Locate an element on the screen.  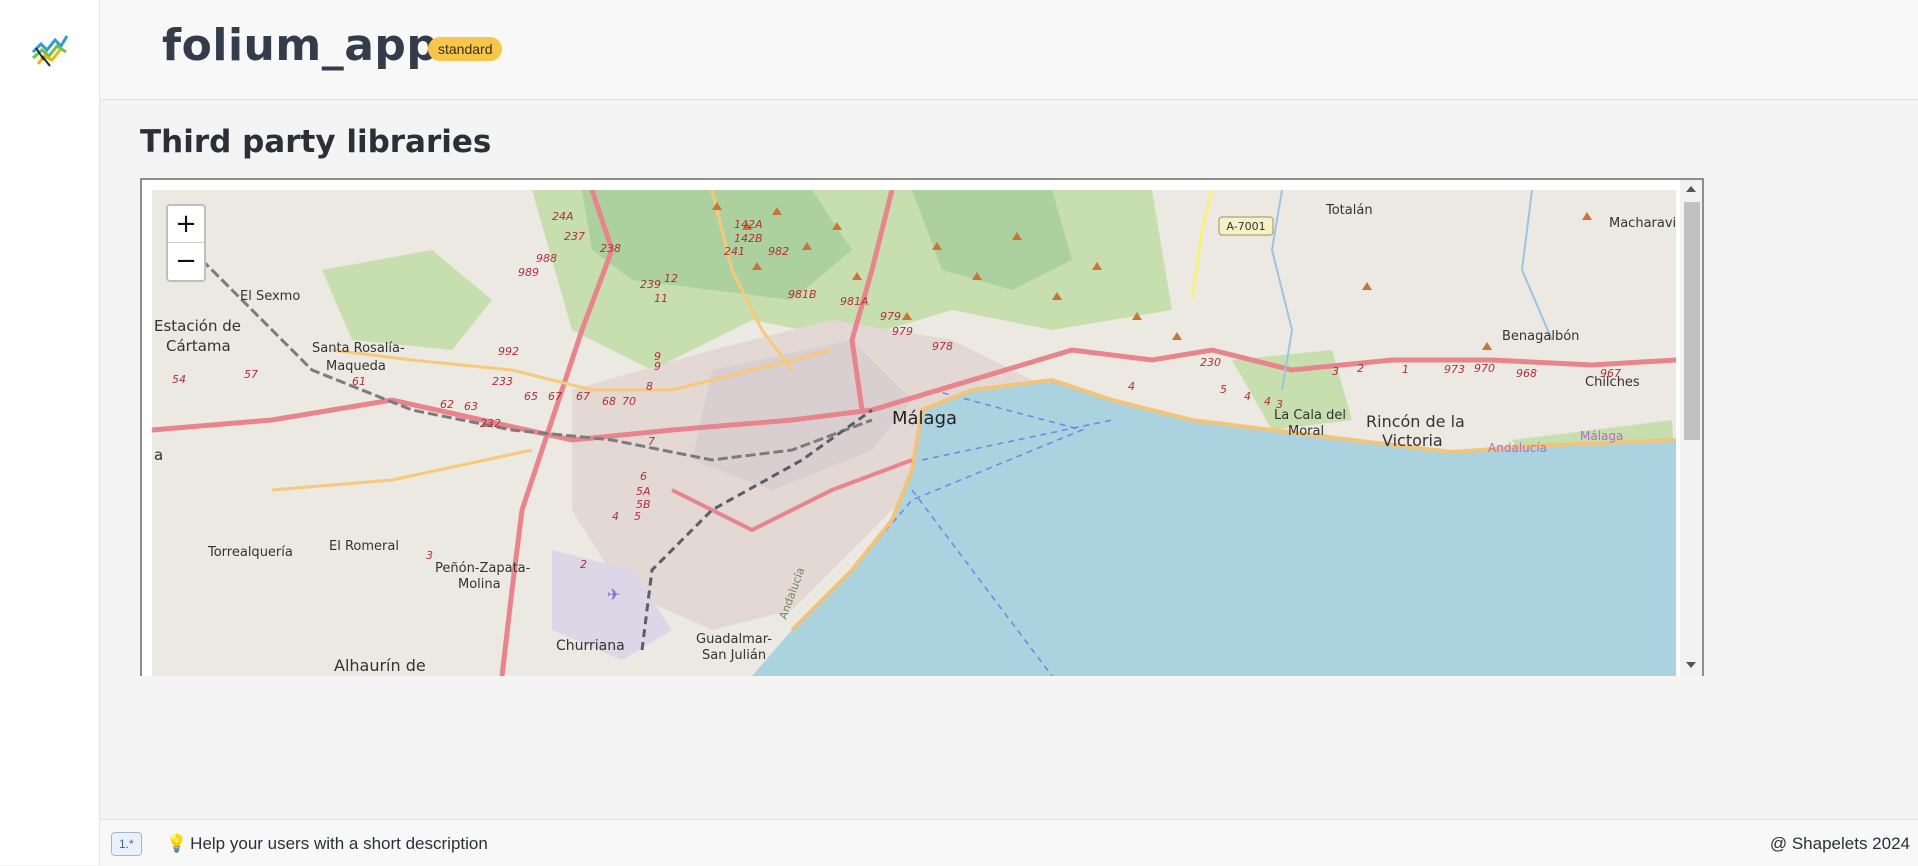
road-number: 988 is located at coordinates (546, 258).